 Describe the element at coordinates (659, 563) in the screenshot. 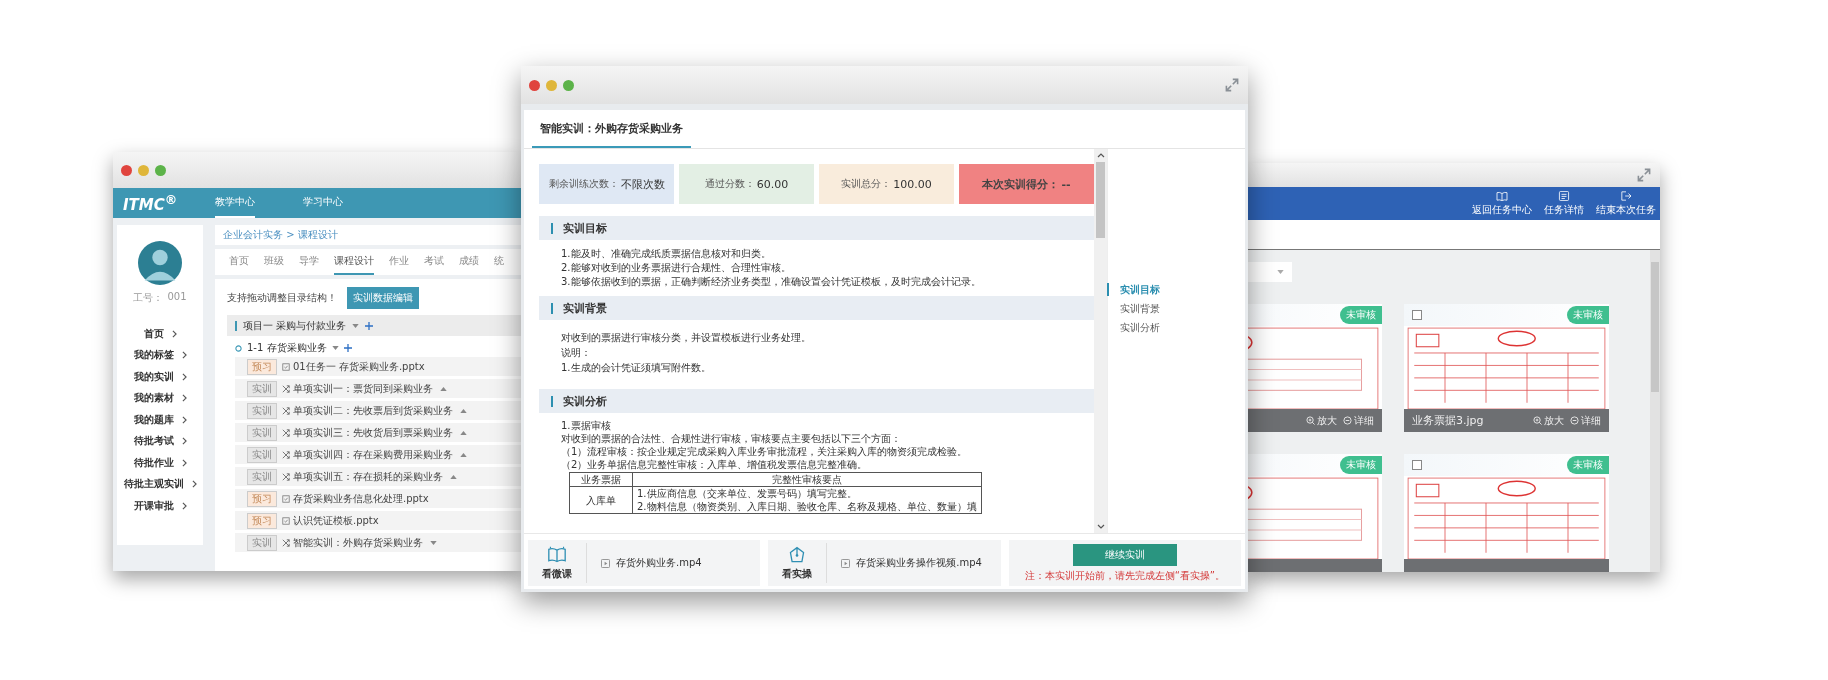

I see `video-file-link: 存货外购业务.mp4` at that location.